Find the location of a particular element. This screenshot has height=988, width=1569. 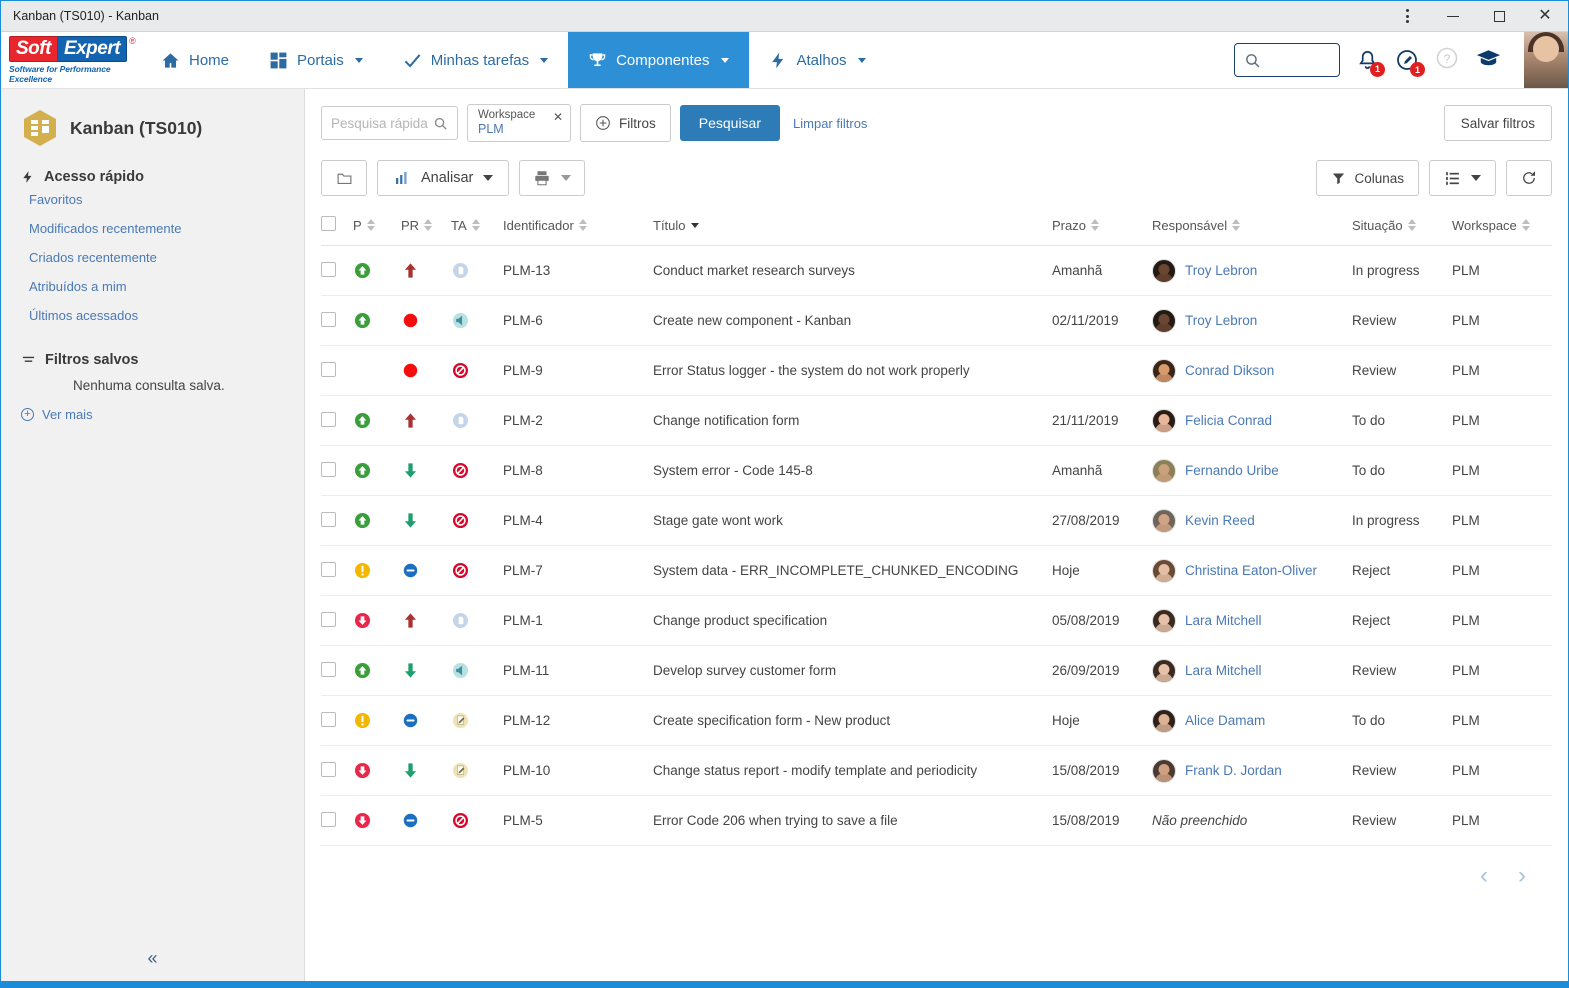

messages-button: 1 is located at coordinates (1410, 62).